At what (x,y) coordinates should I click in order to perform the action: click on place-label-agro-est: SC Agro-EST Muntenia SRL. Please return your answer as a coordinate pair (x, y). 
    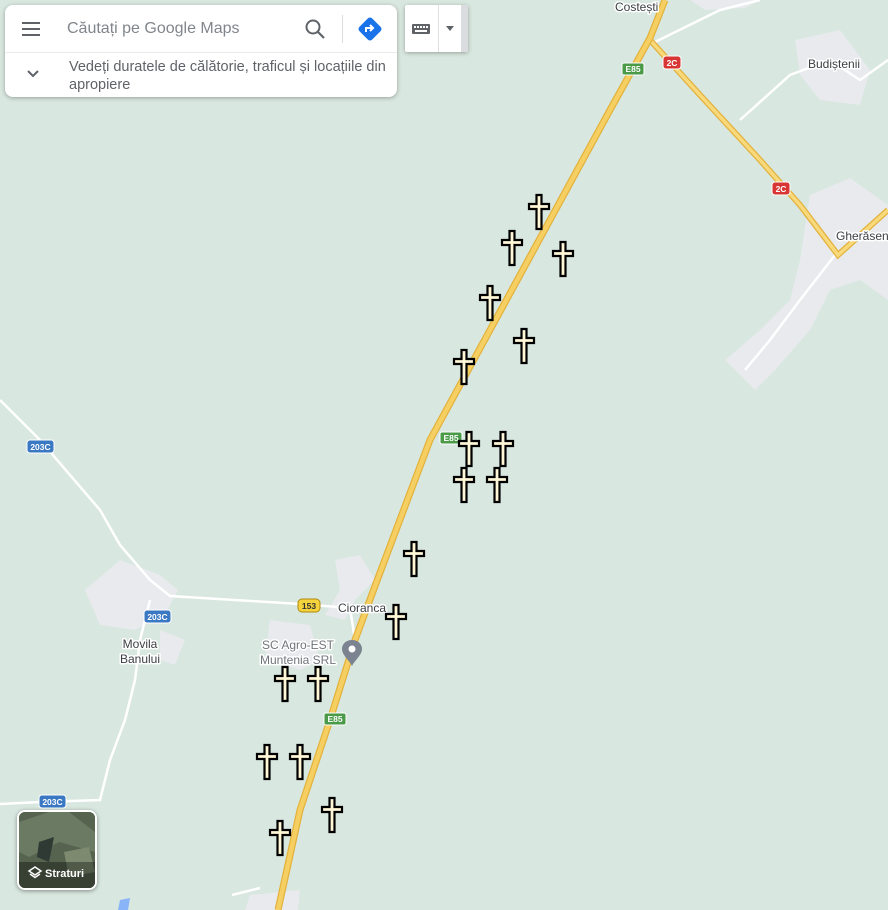
    Looking at the image, I should click on (297, 653).